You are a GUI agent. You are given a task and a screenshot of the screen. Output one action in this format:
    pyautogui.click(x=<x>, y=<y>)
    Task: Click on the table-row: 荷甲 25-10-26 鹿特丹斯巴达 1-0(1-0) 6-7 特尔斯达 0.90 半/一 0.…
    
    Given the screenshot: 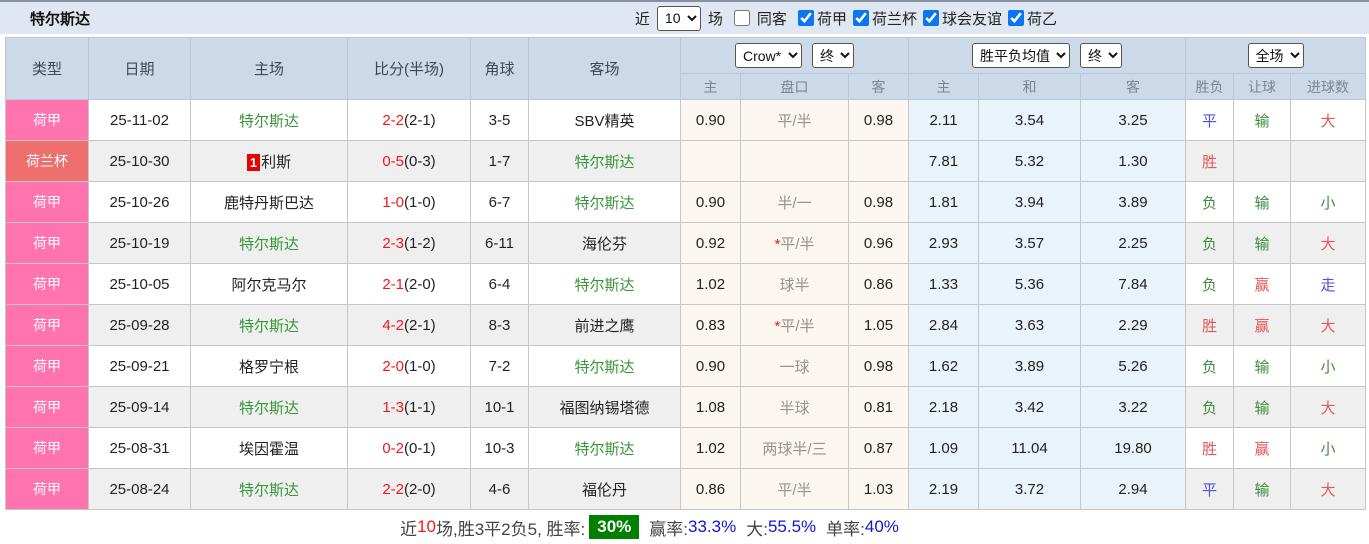 What is the action you would take?
    pyautogui.click(x=686, y=202)
    